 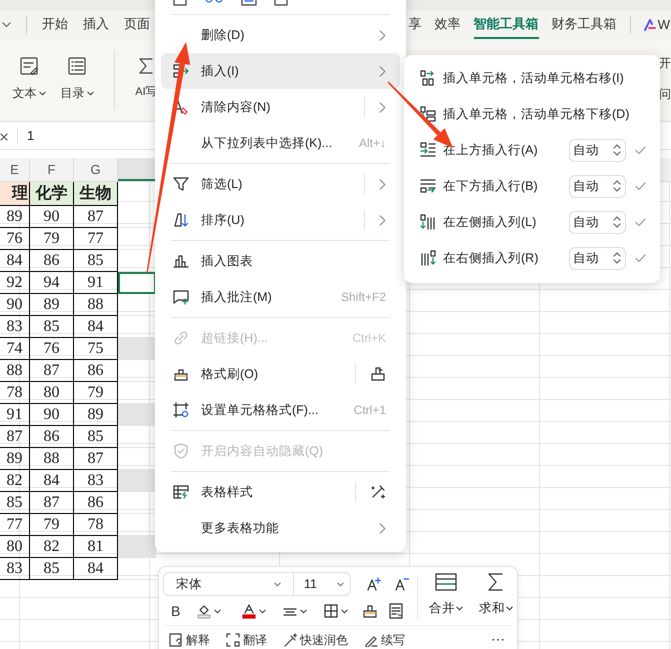 What do you see at coordinates (137, 169) in the screenshot?
I see `column-header` at bounding box center [137, 169].